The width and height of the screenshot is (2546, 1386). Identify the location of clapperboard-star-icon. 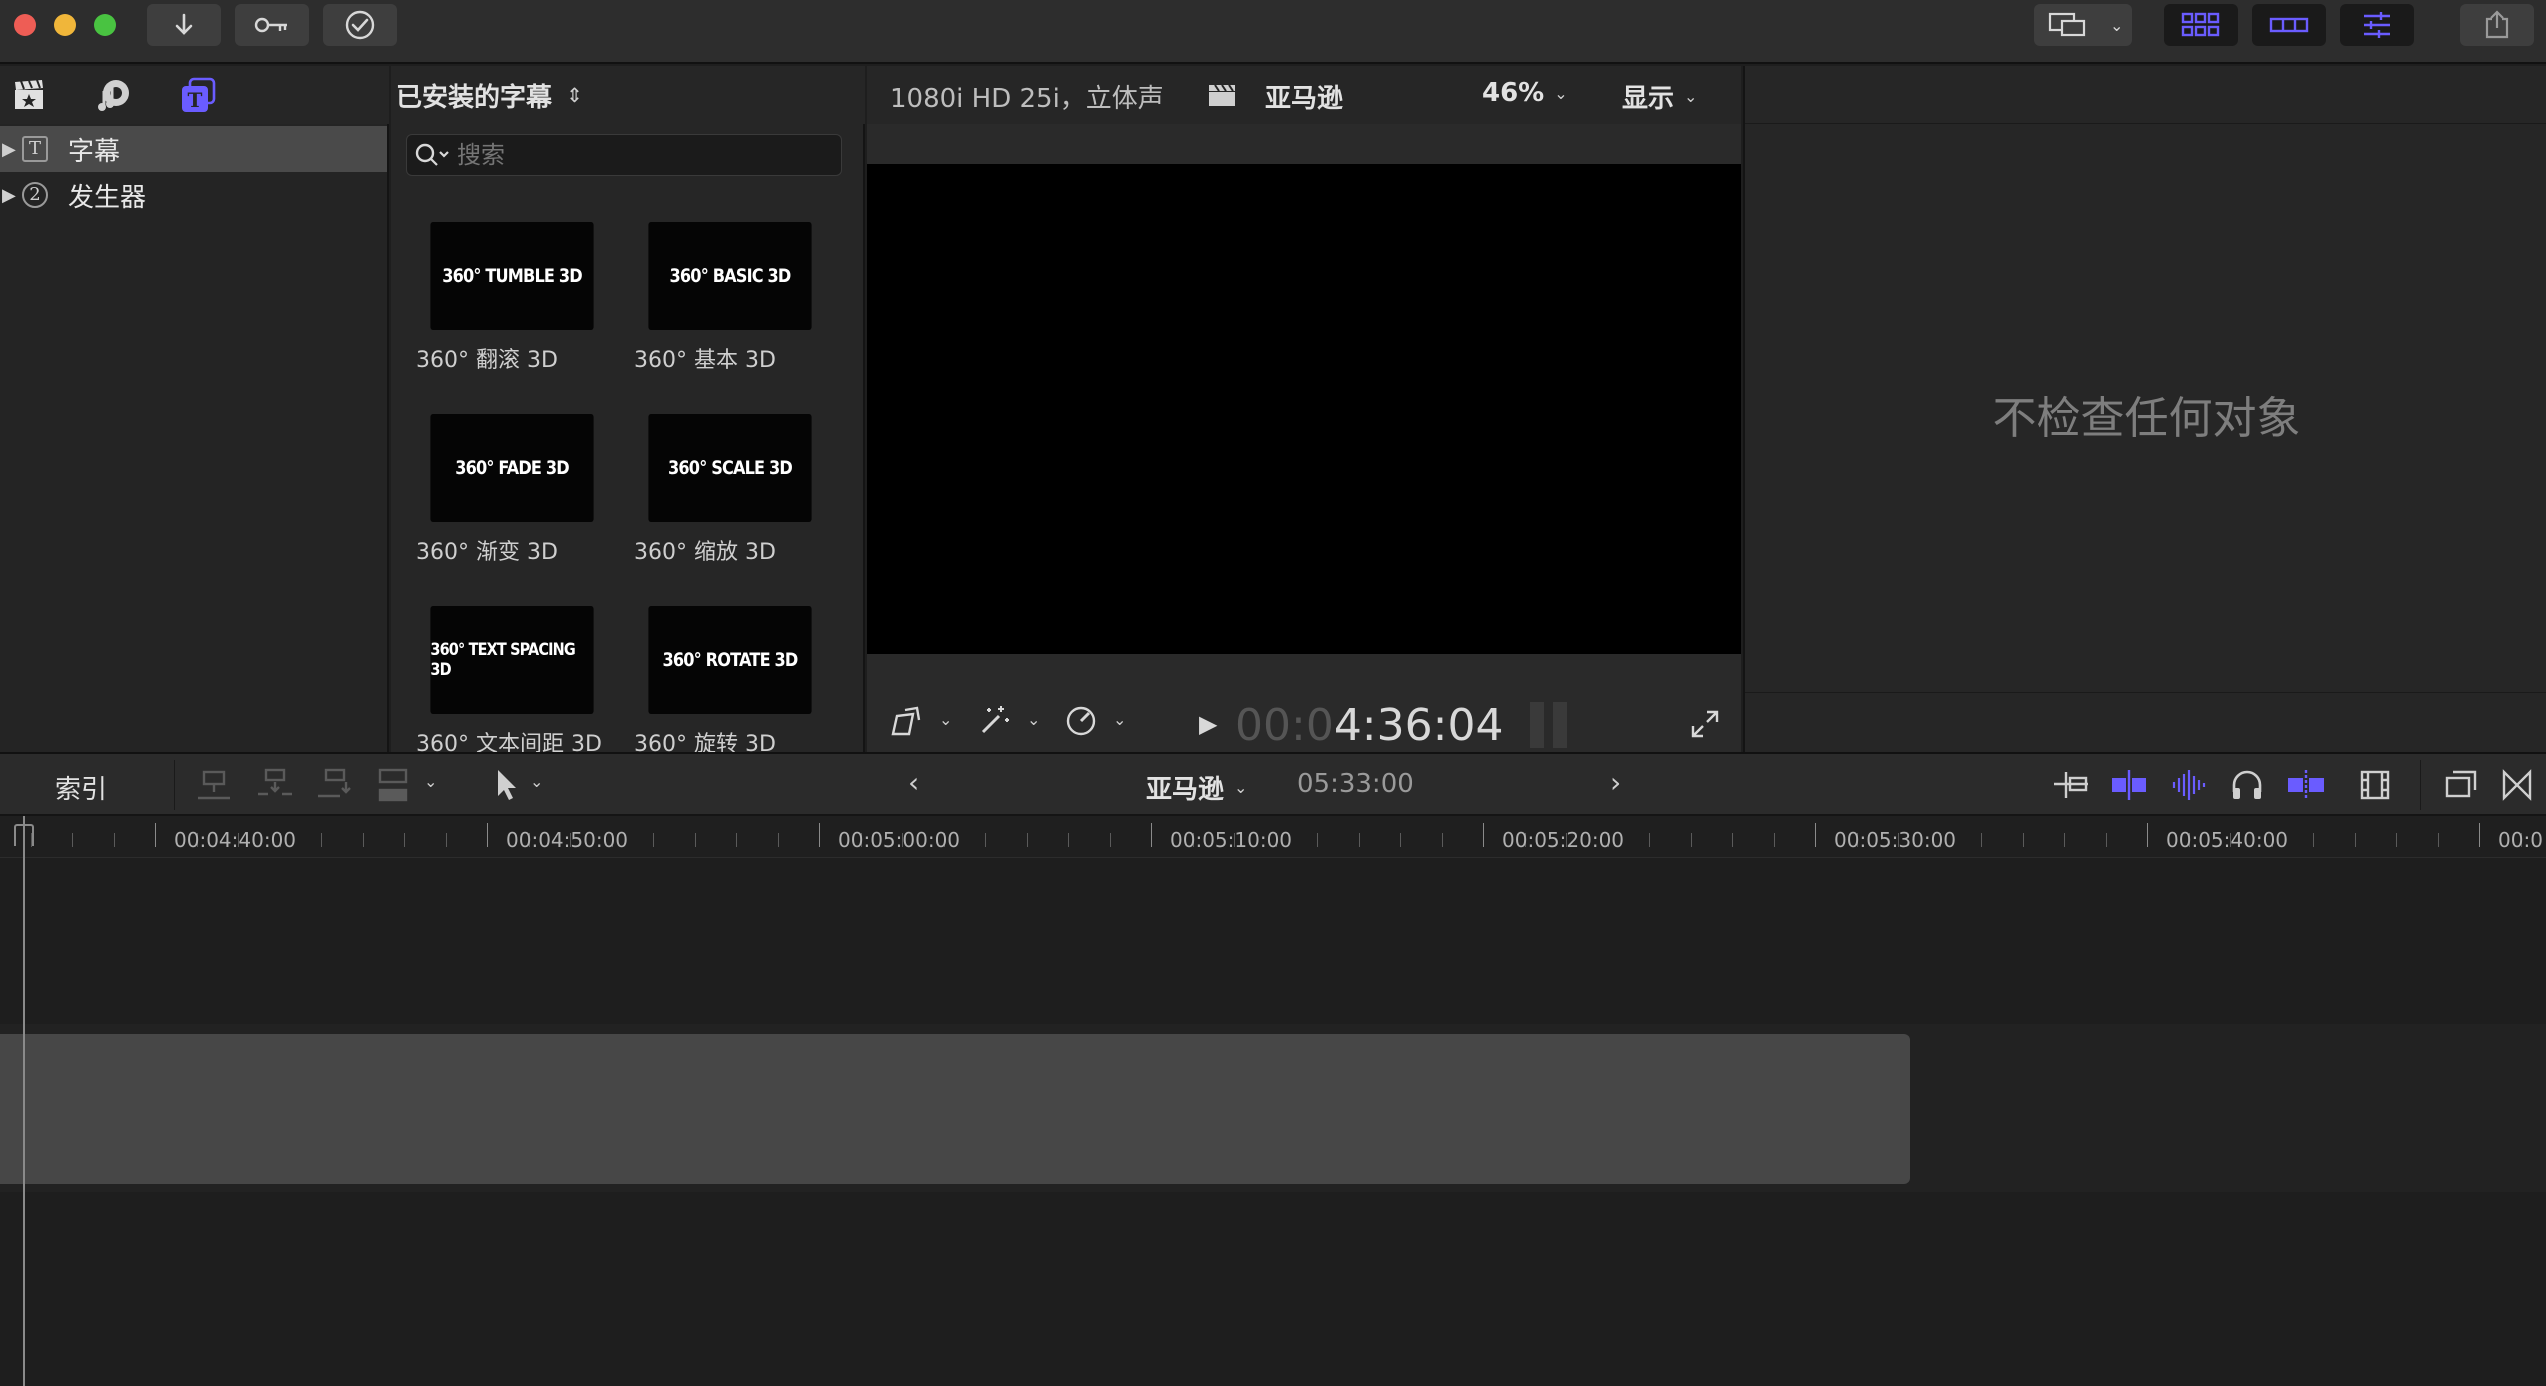
(29, 95).